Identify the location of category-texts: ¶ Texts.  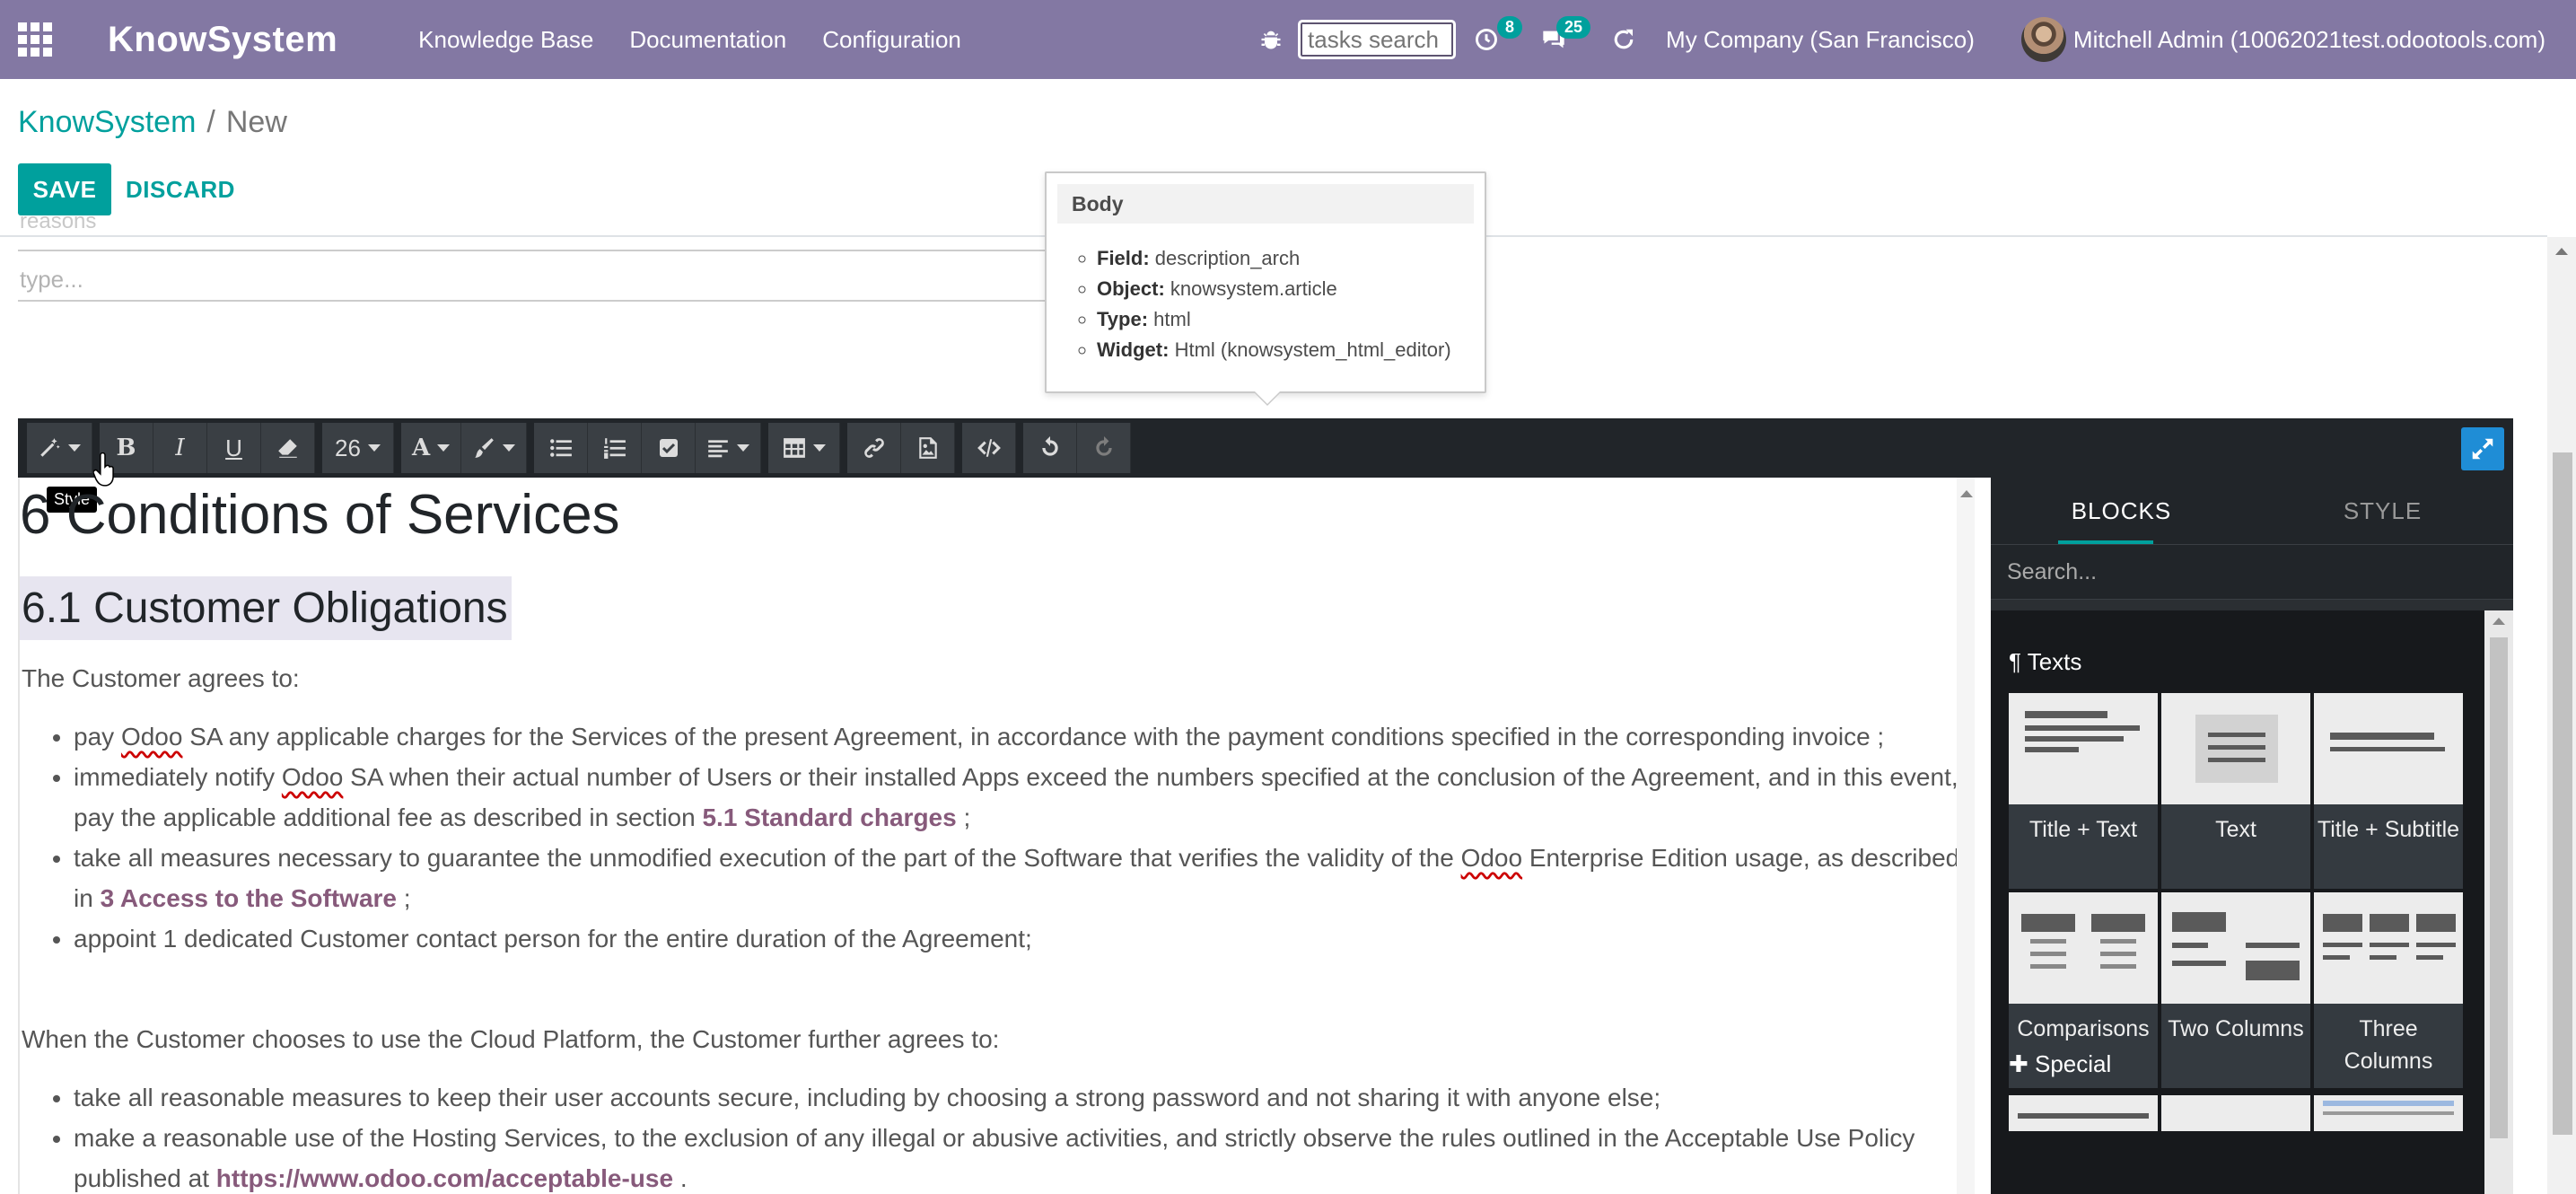
(2045, 661).